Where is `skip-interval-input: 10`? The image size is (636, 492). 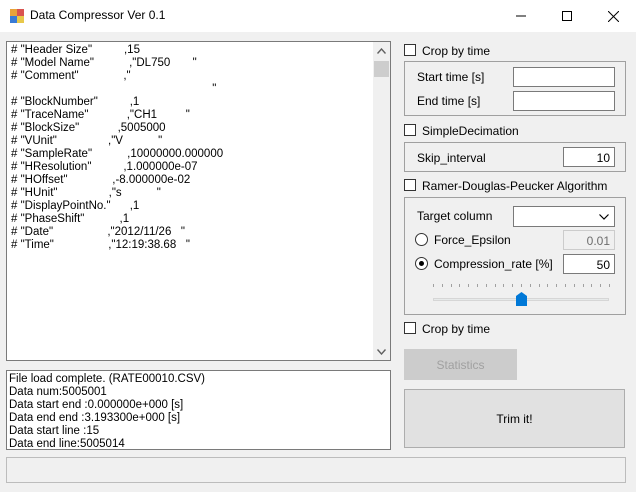
skip-interval-input: 10 is located at coordinates (589, 157).